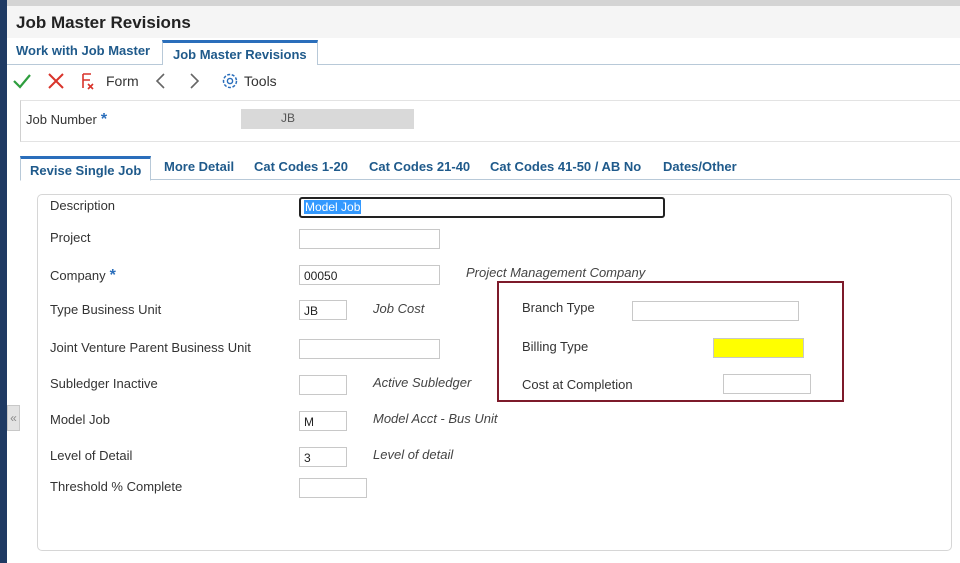 The height and width of the screenshot is (563, 960). I want to click on level-of-detail-description: Level of detail, so click(413, 454).